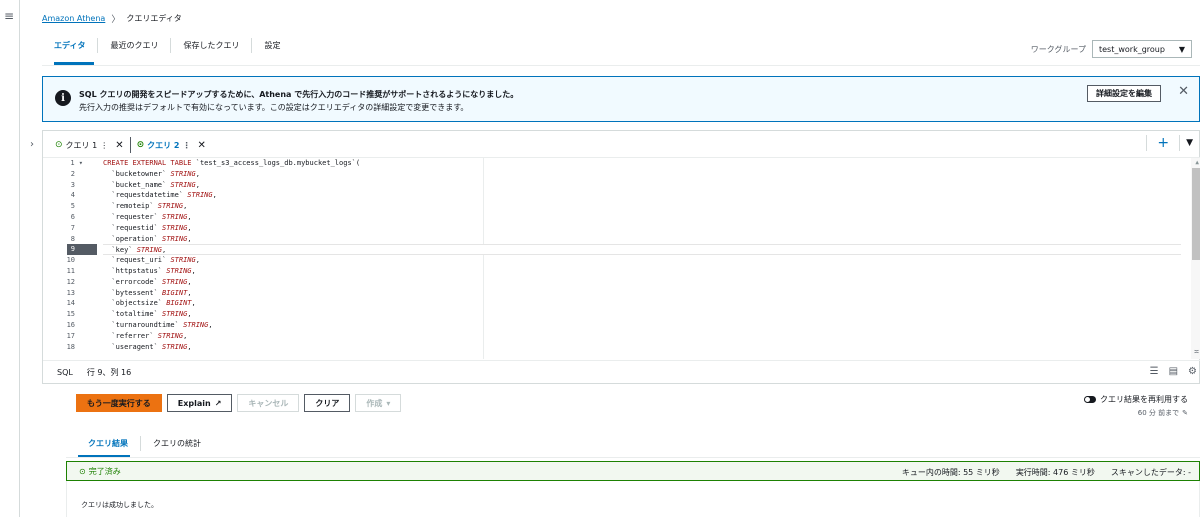  Describe the element at coordinates (158, 324) in the screenshot. I see `code-line: `turnaroundtime` STRING,` at that location.